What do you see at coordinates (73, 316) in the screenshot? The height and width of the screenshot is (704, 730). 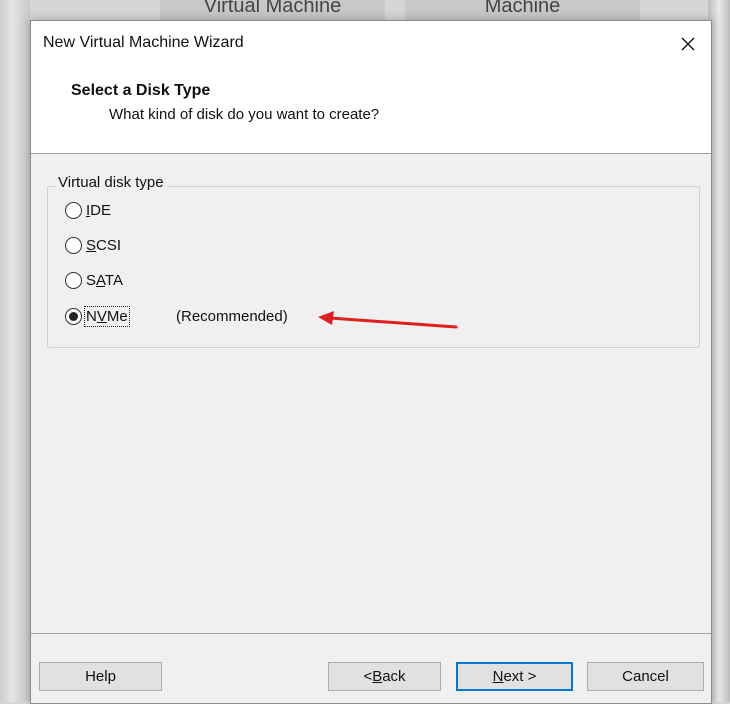 I see `radio-button-nvme` at bounding box center [73, 316].